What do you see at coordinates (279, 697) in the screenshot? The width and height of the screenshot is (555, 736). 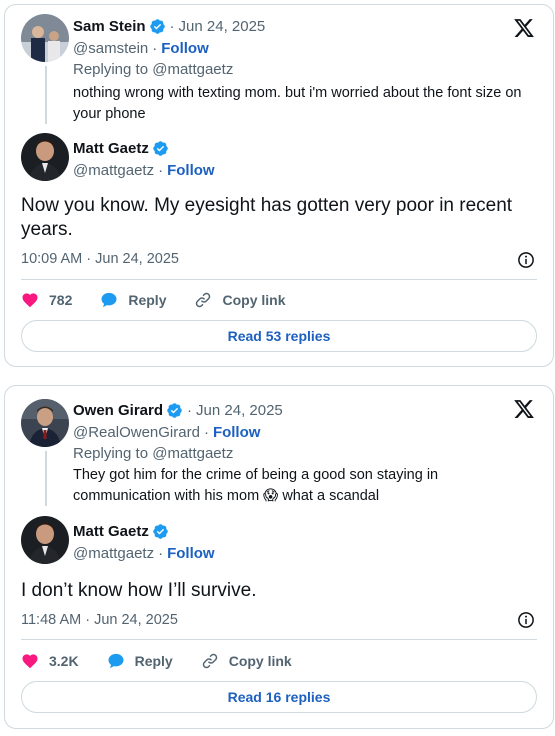 I see `read-replies-button: Read 16 replies` at bounding box center [279, 697].